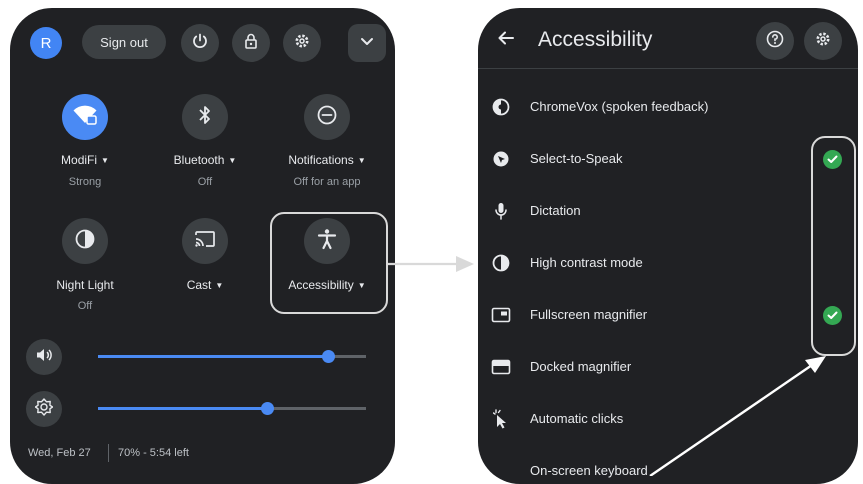  What do you see at coordinates (430, 264) in the screenshot?
I see `connector-arrow` at bounding box center [430, 264].